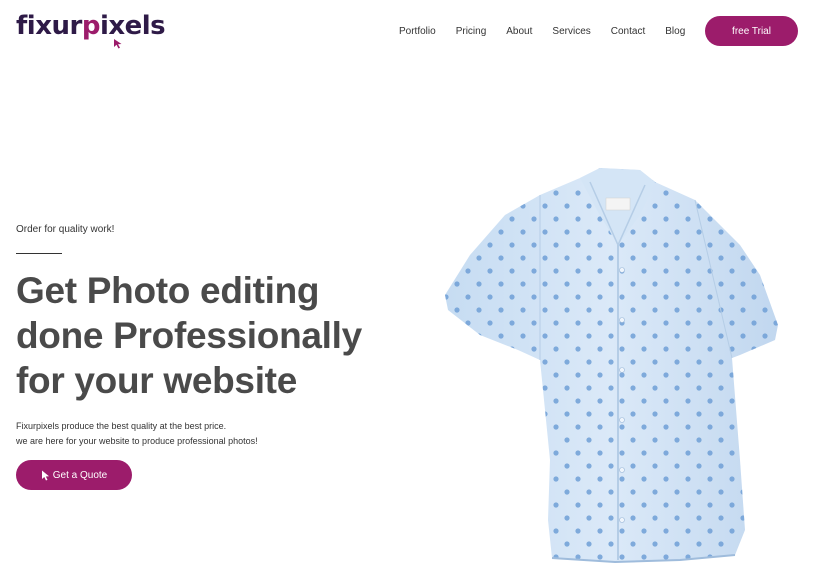 The height and width of the screenshot is (583, 823). I want to click on logo-part-fixur: fixur, so click(49, 26).